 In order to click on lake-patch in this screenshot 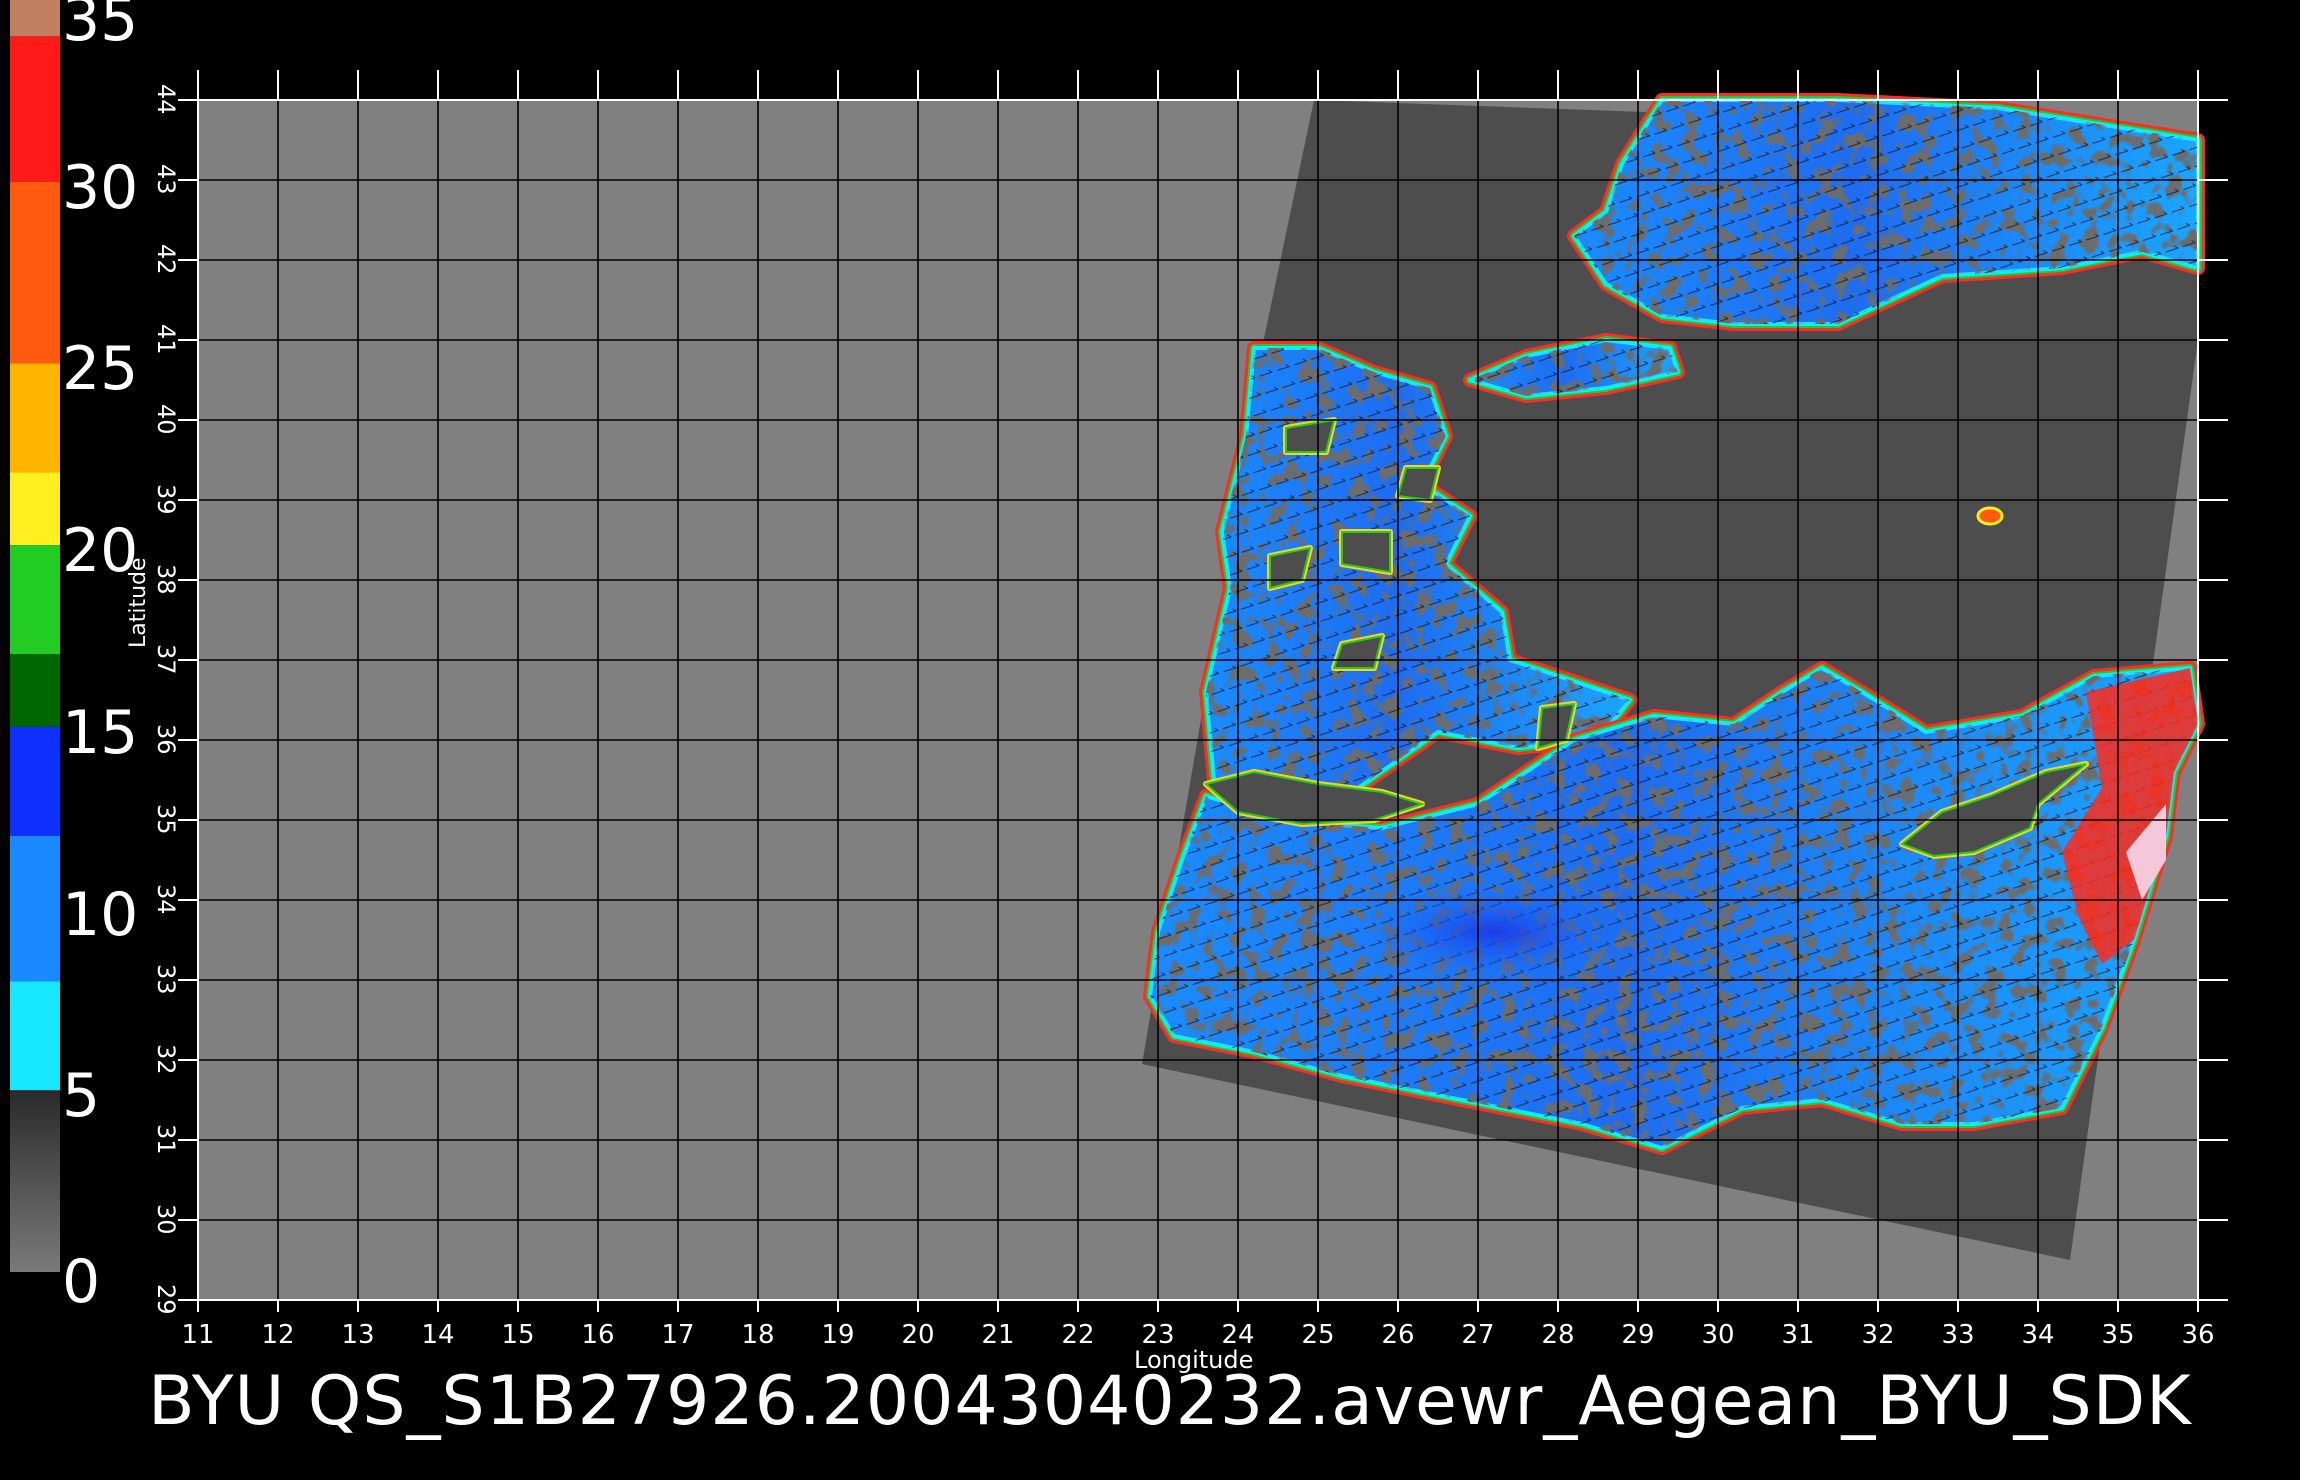, I will do `click(1990, 516)`.